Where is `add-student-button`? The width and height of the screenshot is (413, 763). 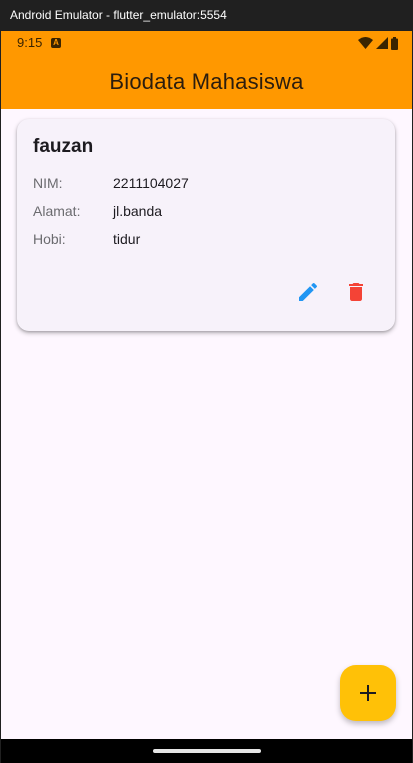 add-student-button is located at coordinates (368, 693).